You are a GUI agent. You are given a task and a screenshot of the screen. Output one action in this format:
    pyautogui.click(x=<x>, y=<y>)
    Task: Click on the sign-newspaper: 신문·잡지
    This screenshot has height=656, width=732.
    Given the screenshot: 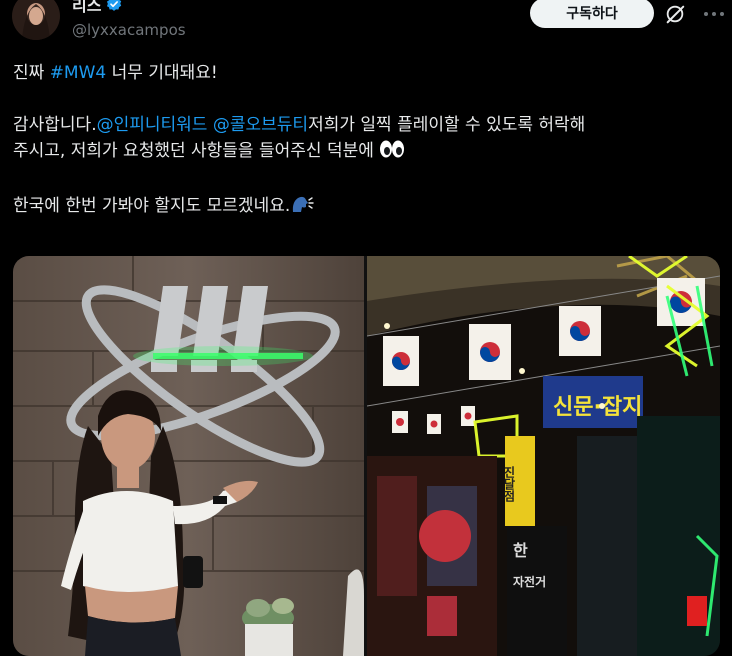 What is the action you would take?
    pyautogui.click(x=597, y=407)
    